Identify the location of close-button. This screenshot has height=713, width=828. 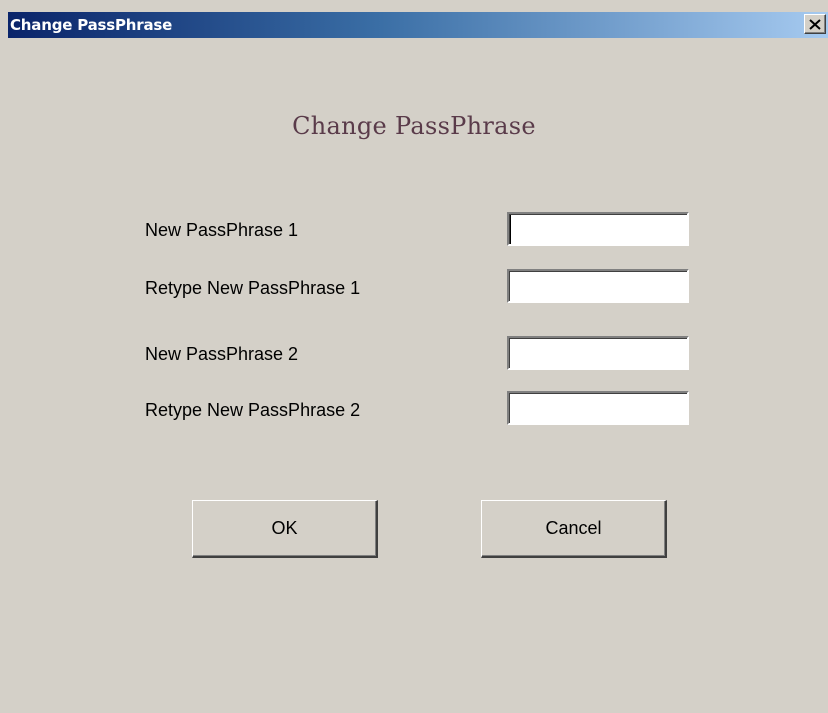
(815, 24).